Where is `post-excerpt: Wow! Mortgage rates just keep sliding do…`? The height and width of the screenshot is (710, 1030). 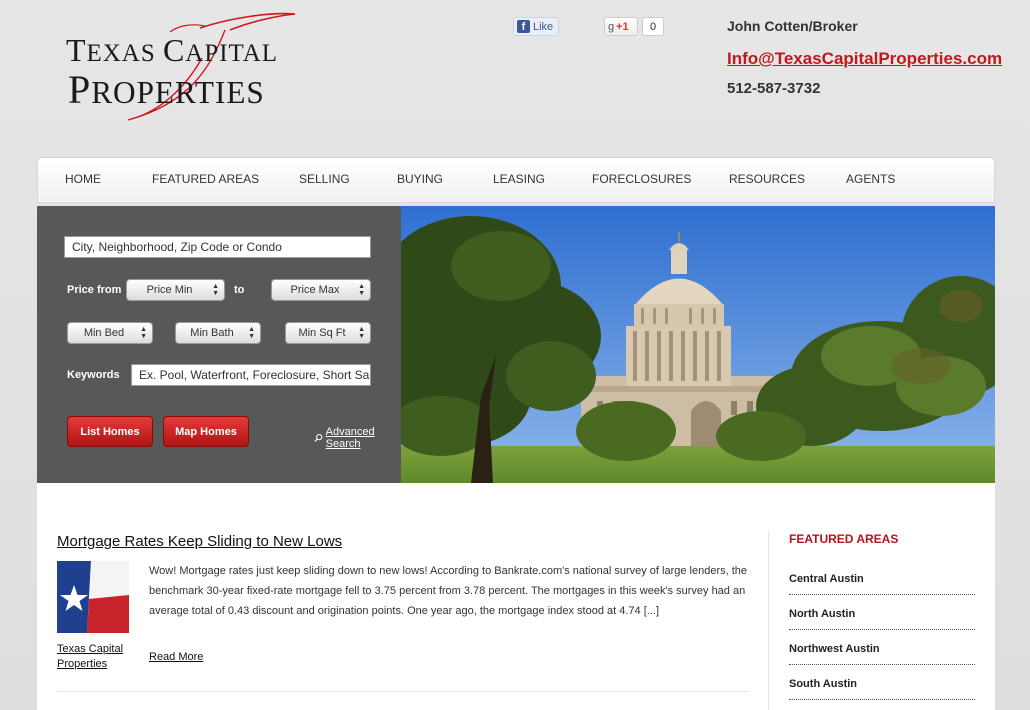 post-excerpt: Wow! Mortgage rates just keep sliding do… is located at coordinates (448, 591).